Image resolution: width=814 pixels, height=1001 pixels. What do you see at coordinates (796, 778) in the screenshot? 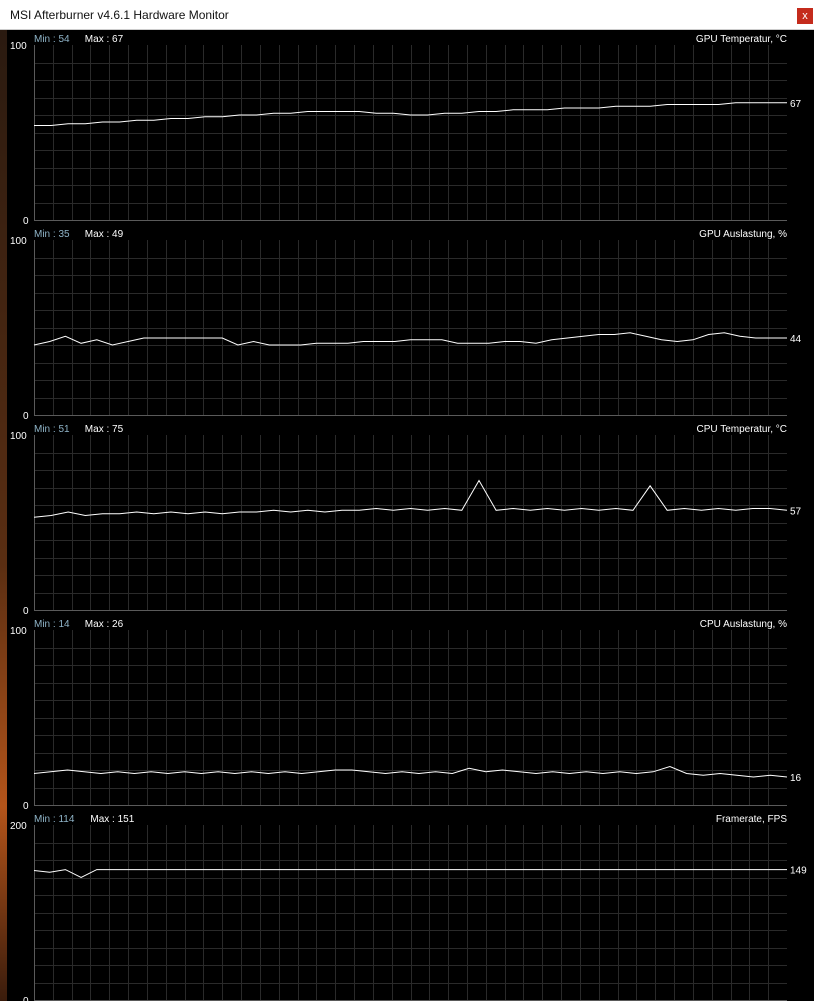
I see `current-value-label: 16` at bounding box center [796, 778].